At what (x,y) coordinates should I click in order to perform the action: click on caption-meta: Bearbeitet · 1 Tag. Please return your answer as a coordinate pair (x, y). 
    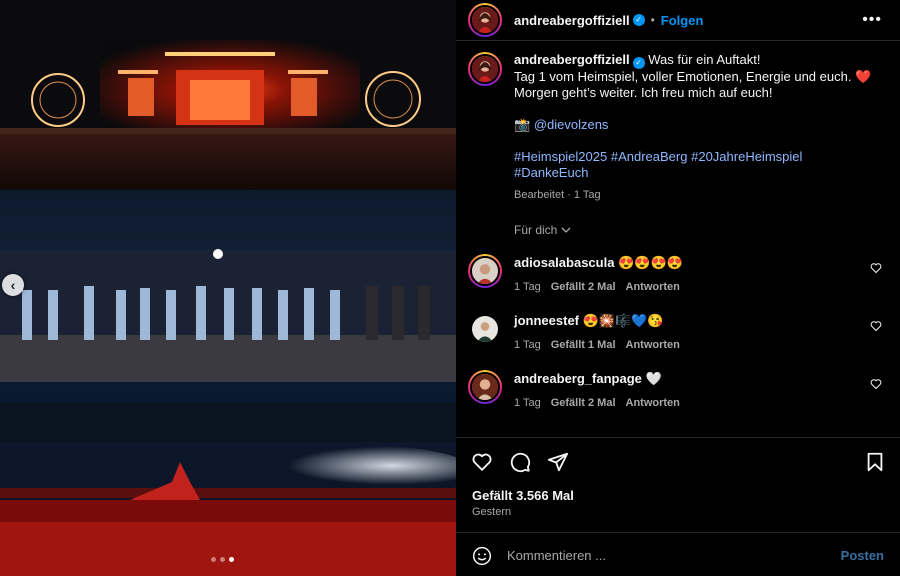
    Looking at the image, I should click on (557, 195).